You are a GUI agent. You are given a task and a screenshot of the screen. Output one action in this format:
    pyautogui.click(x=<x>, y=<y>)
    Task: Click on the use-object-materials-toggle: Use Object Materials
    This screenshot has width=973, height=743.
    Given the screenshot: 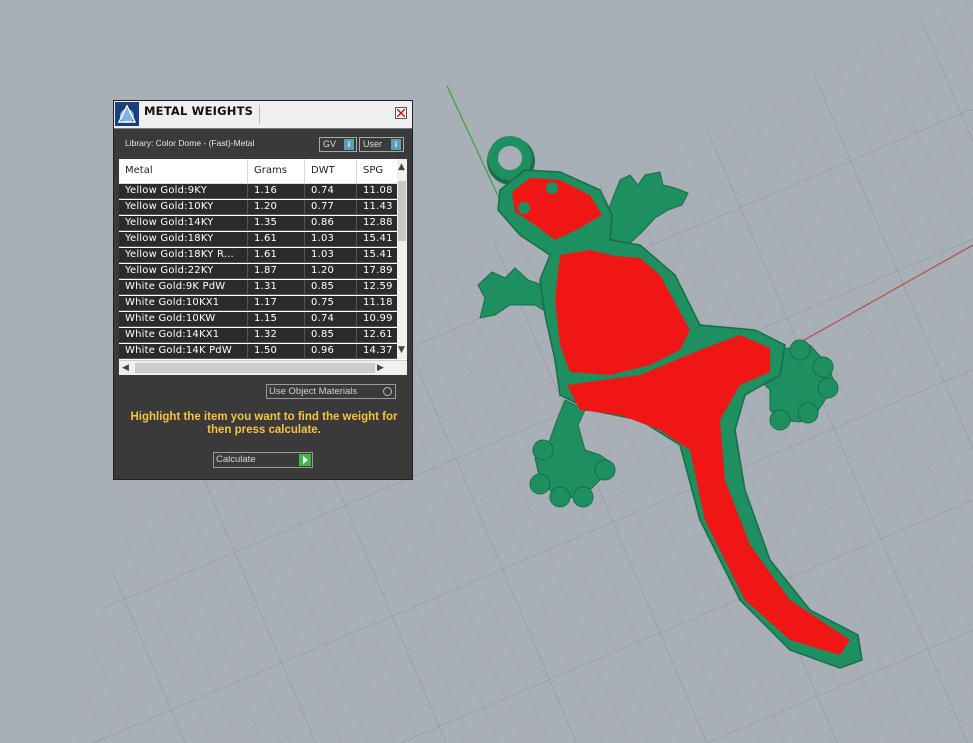 What is the action you would take?
    pyautogui.click(x=331, y=391)
    